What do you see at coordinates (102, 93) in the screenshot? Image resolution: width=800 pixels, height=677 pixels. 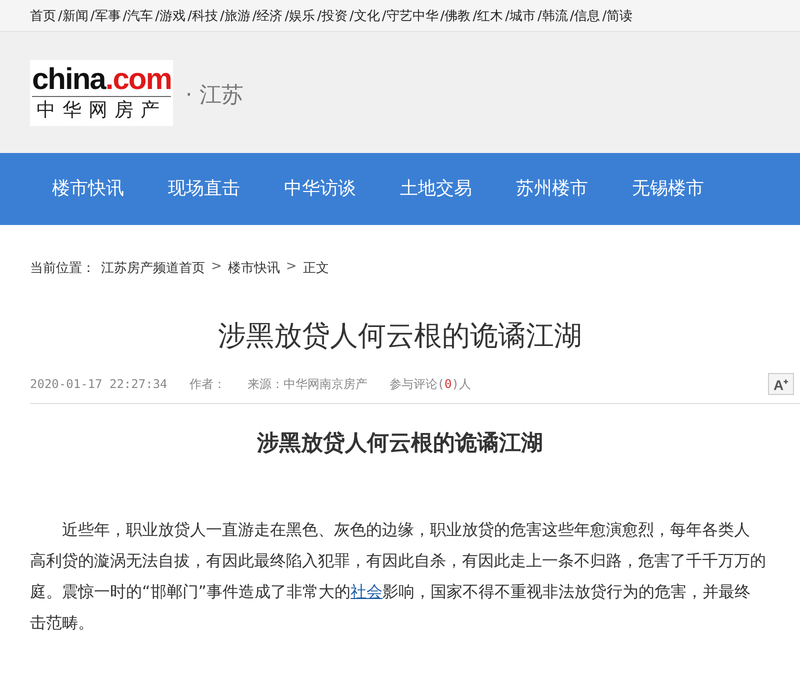 I see `site-logo: china.com 中华网房产` at bounding box center [102, 93].